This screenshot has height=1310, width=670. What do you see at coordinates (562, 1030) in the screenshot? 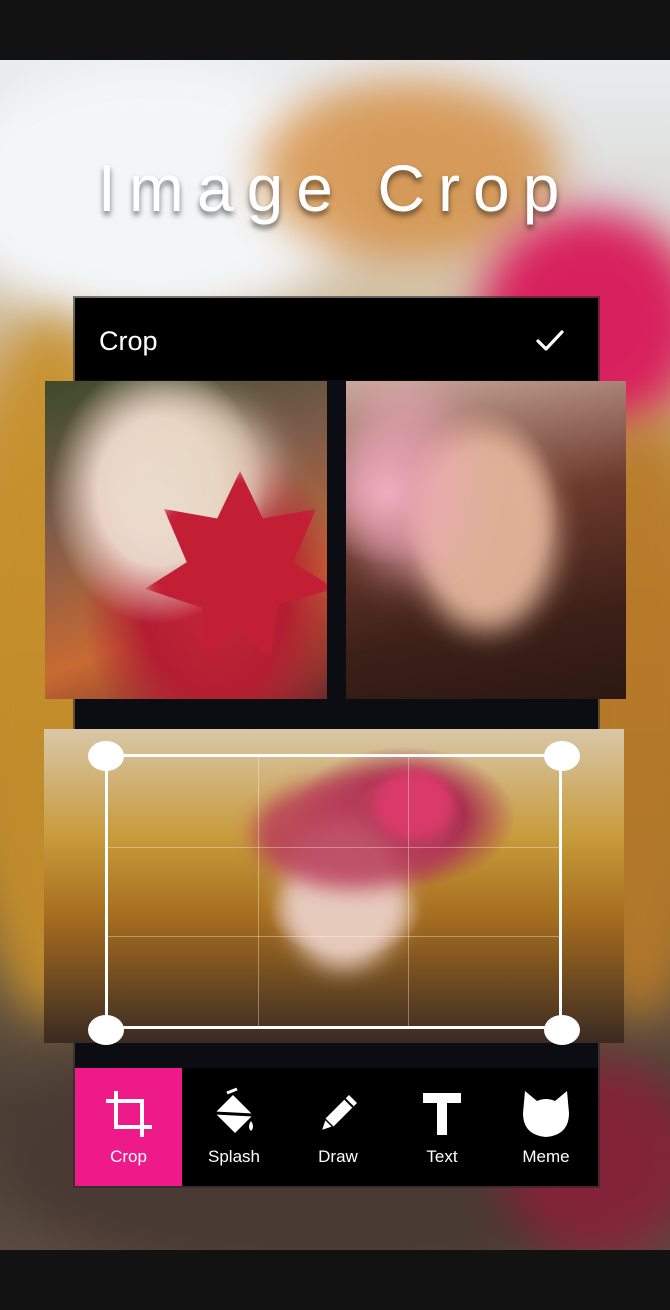
I see `crop-handle-bottom-right` at bounding box center [562, 1030].